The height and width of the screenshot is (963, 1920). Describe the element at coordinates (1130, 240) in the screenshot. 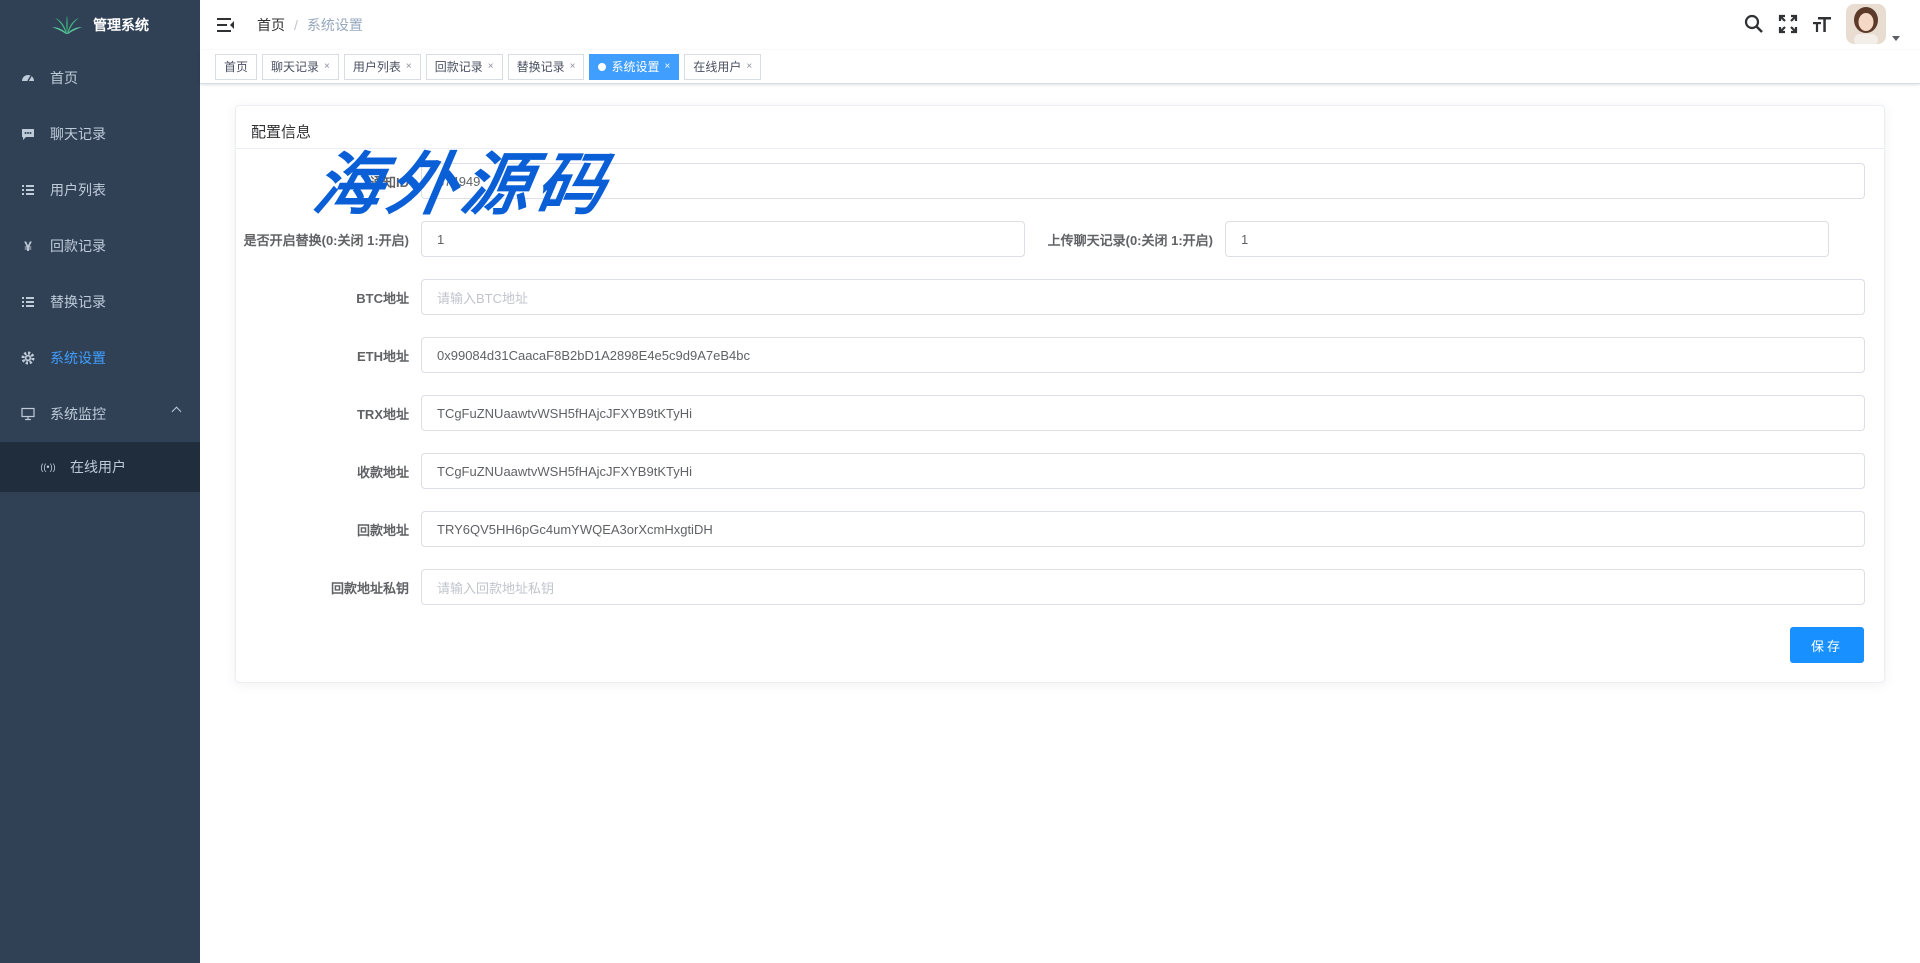

I see `upload-chat-label: 上传聊天记录(0:关闭 1:开启)` at that location.